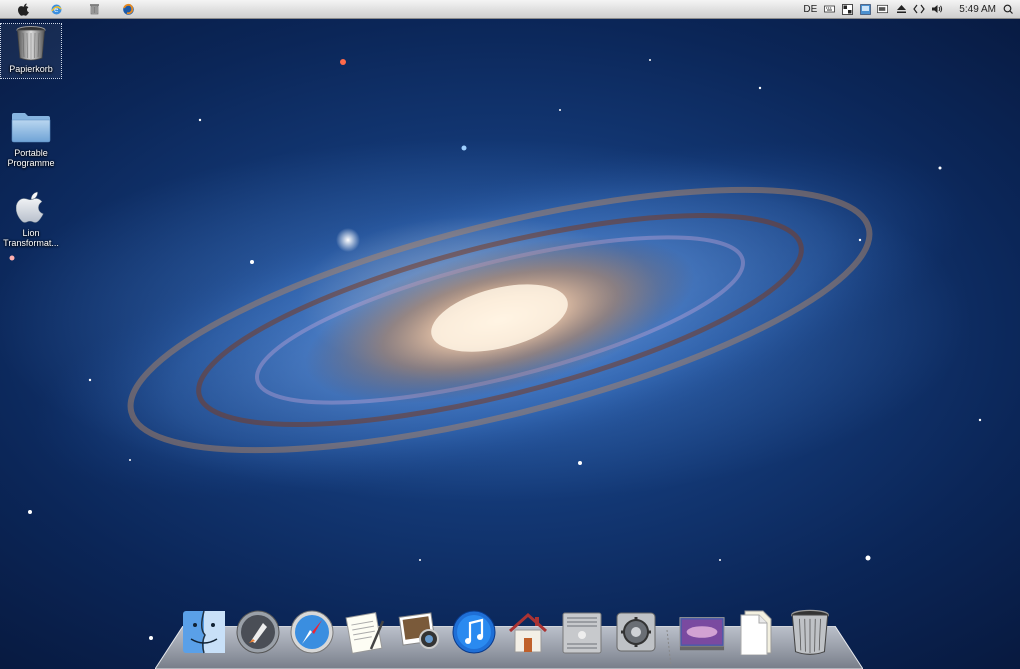 This screenshot has height=669, width=1020. What do you see at coordinates (31, 69) in the screenshot?
I see `desktop-icon-label: Papierkorb` at bounding box center [31, 69].